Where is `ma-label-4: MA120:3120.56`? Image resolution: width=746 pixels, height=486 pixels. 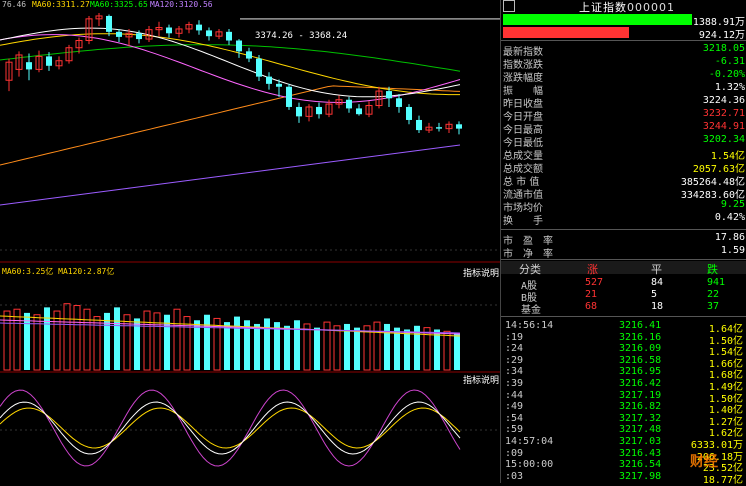
ma-label-4: MA120:3120.56 is located at coordinates (181, 4).